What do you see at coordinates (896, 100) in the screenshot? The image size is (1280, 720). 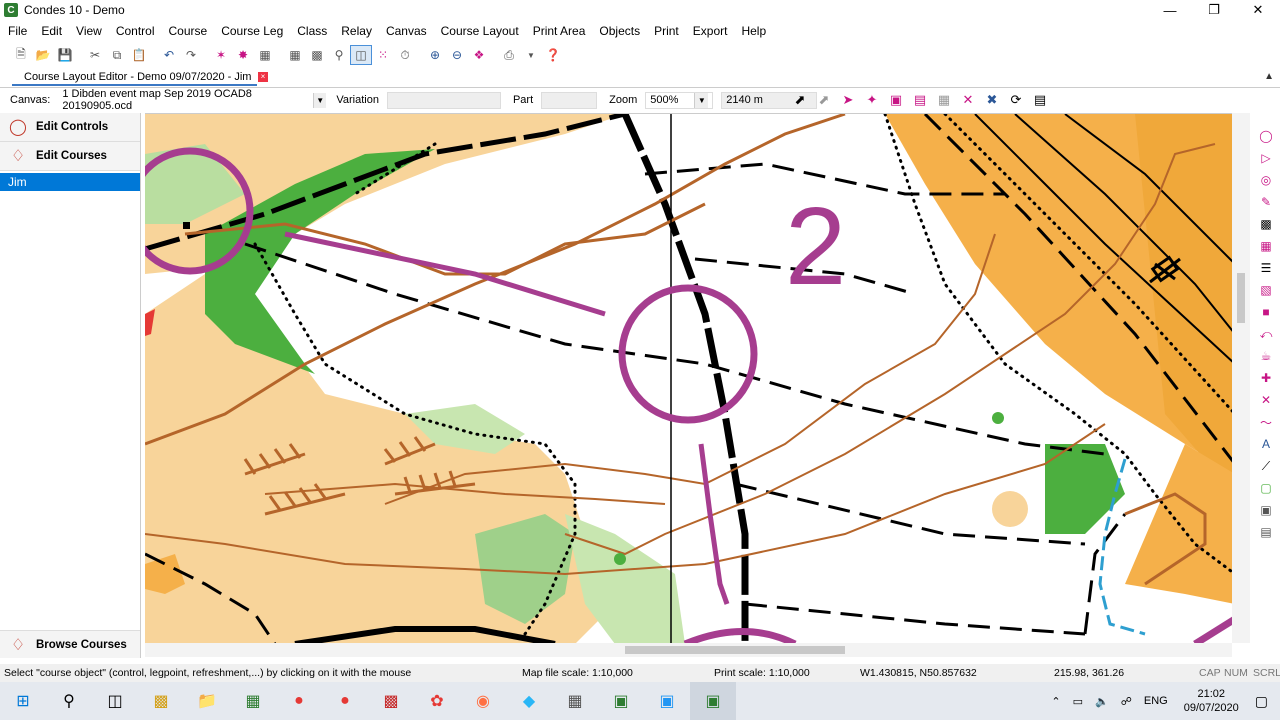 I see `layout-tool-icon: ▣` at bounding box center [896, 100].